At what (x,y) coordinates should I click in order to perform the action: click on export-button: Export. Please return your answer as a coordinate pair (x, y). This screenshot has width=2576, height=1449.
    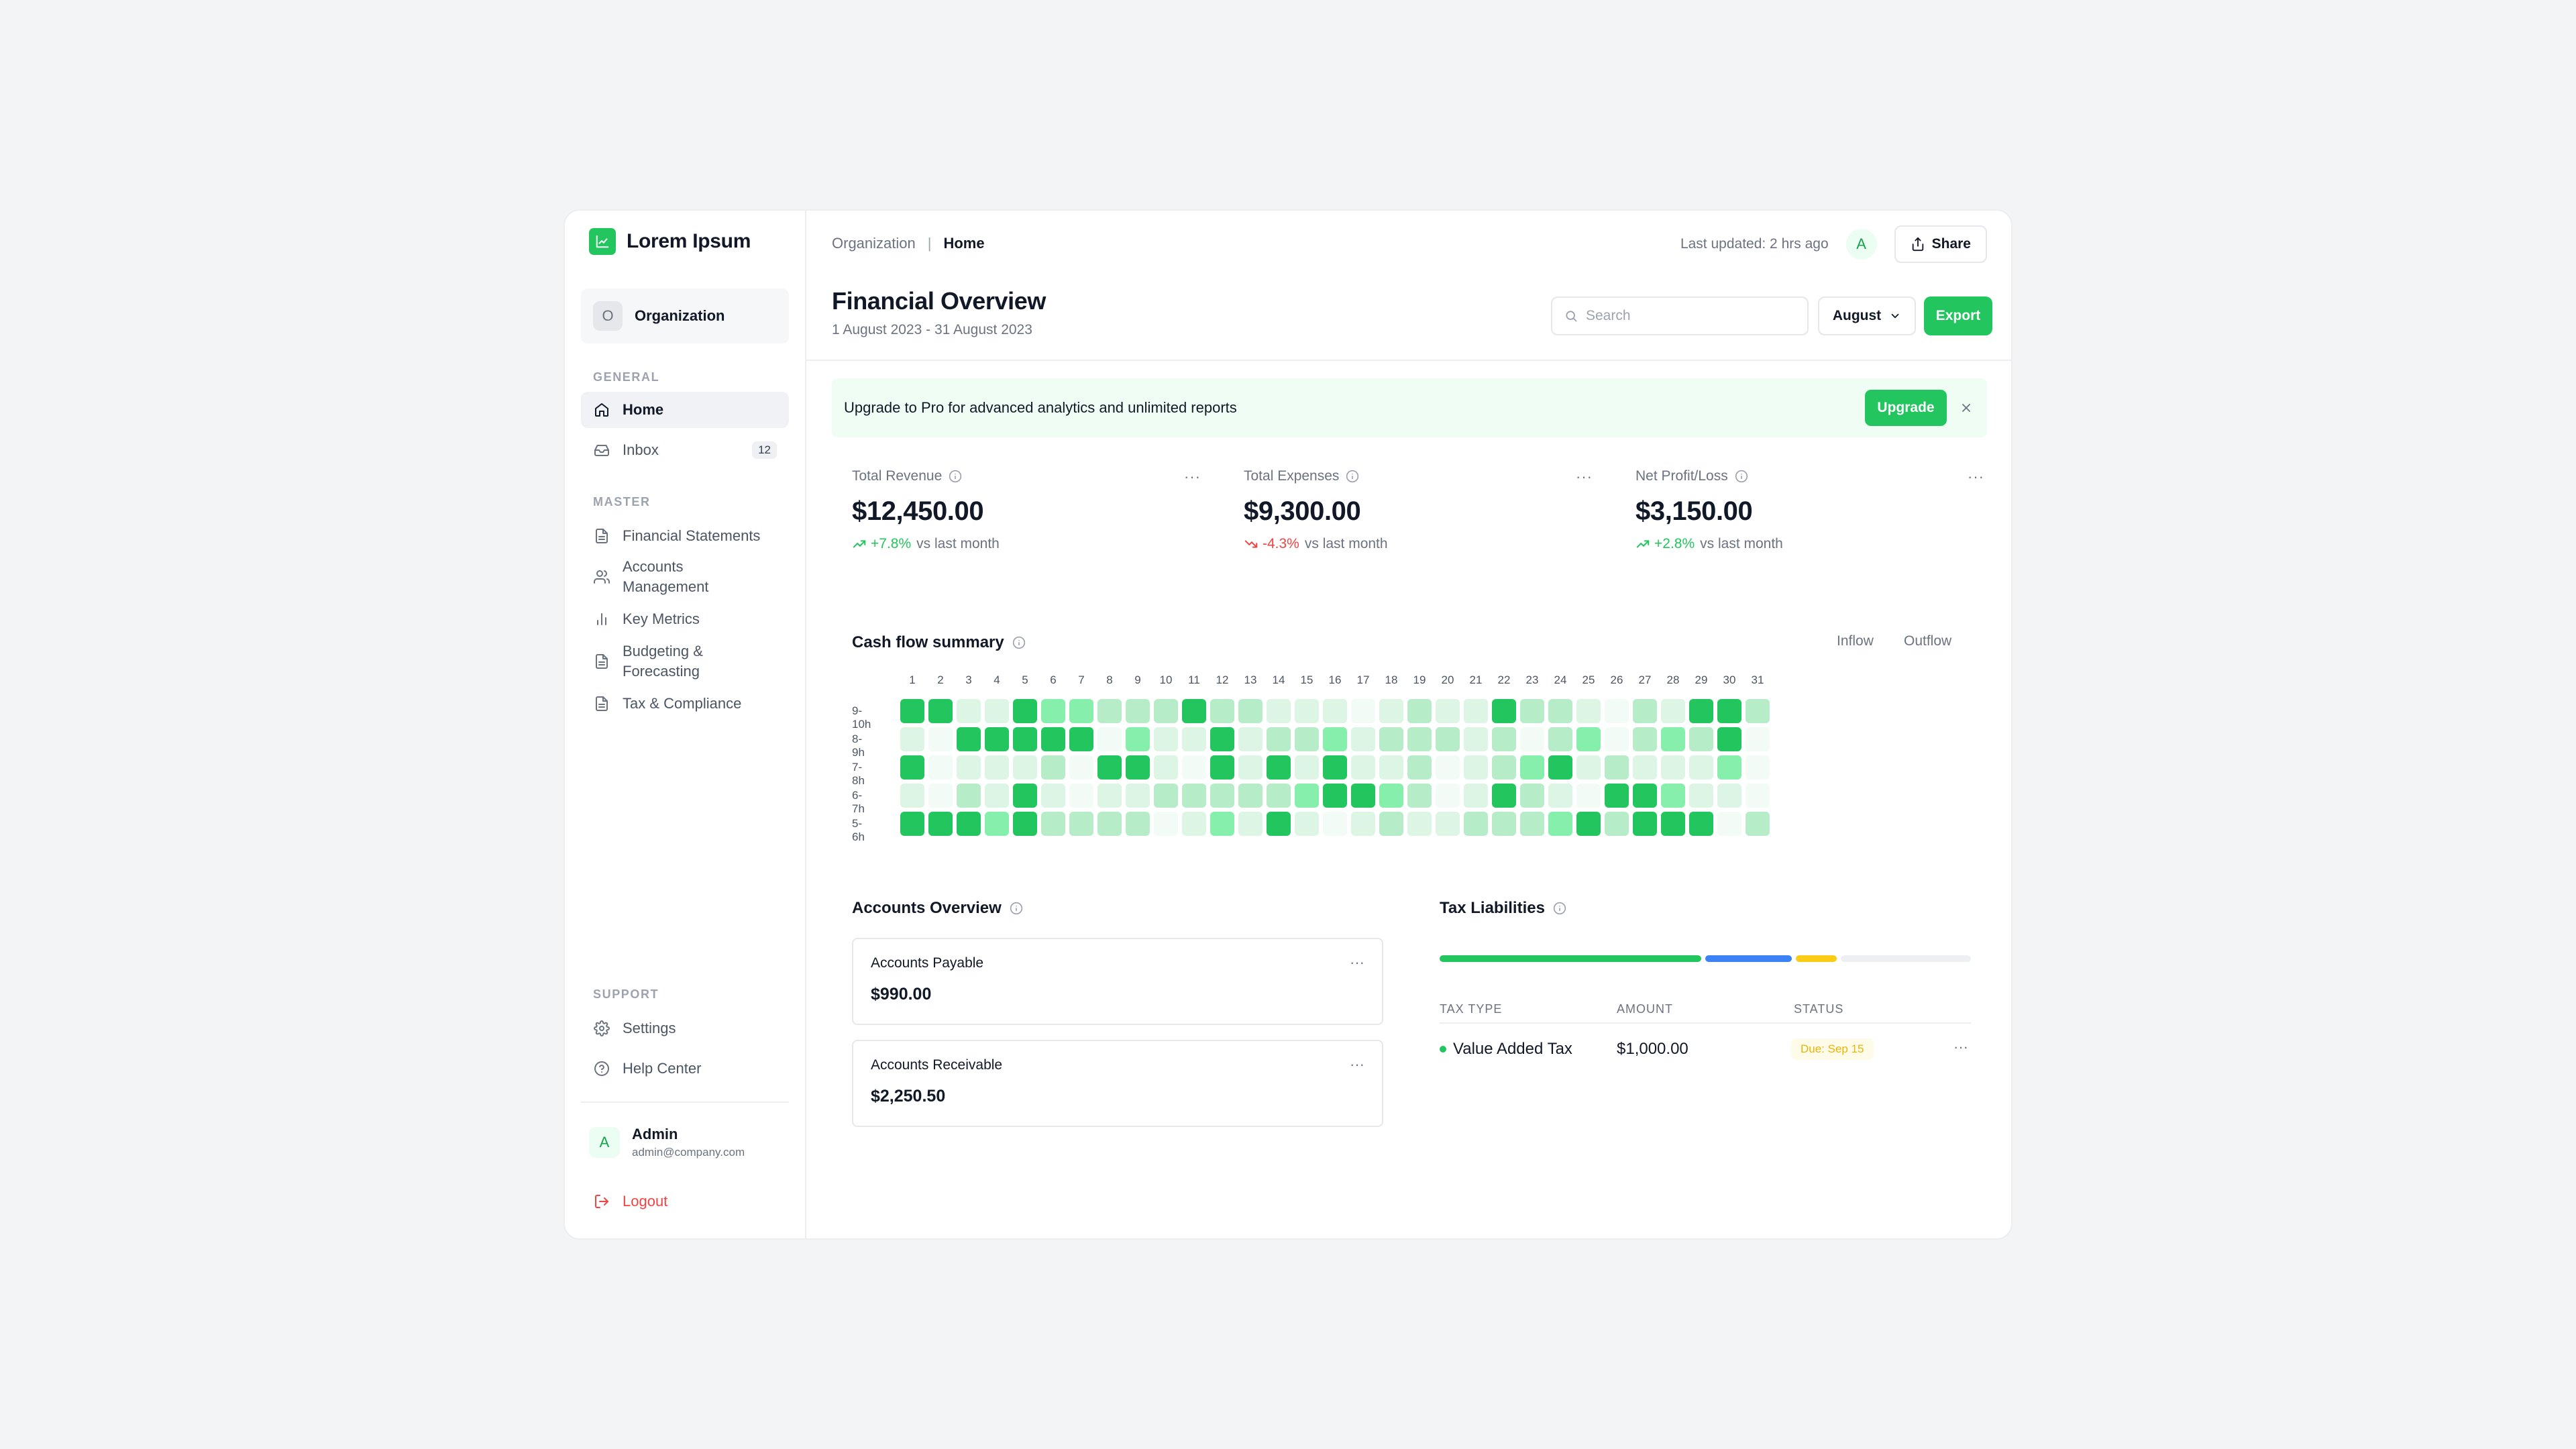
    Looking at the image, I should click on (1958, 316).